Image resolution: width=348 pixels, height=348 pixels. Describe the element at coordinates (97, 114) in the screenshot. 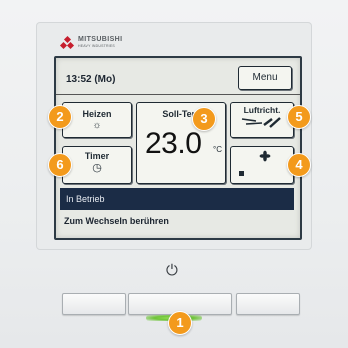

I see `mode-label: Heizen` at that location.